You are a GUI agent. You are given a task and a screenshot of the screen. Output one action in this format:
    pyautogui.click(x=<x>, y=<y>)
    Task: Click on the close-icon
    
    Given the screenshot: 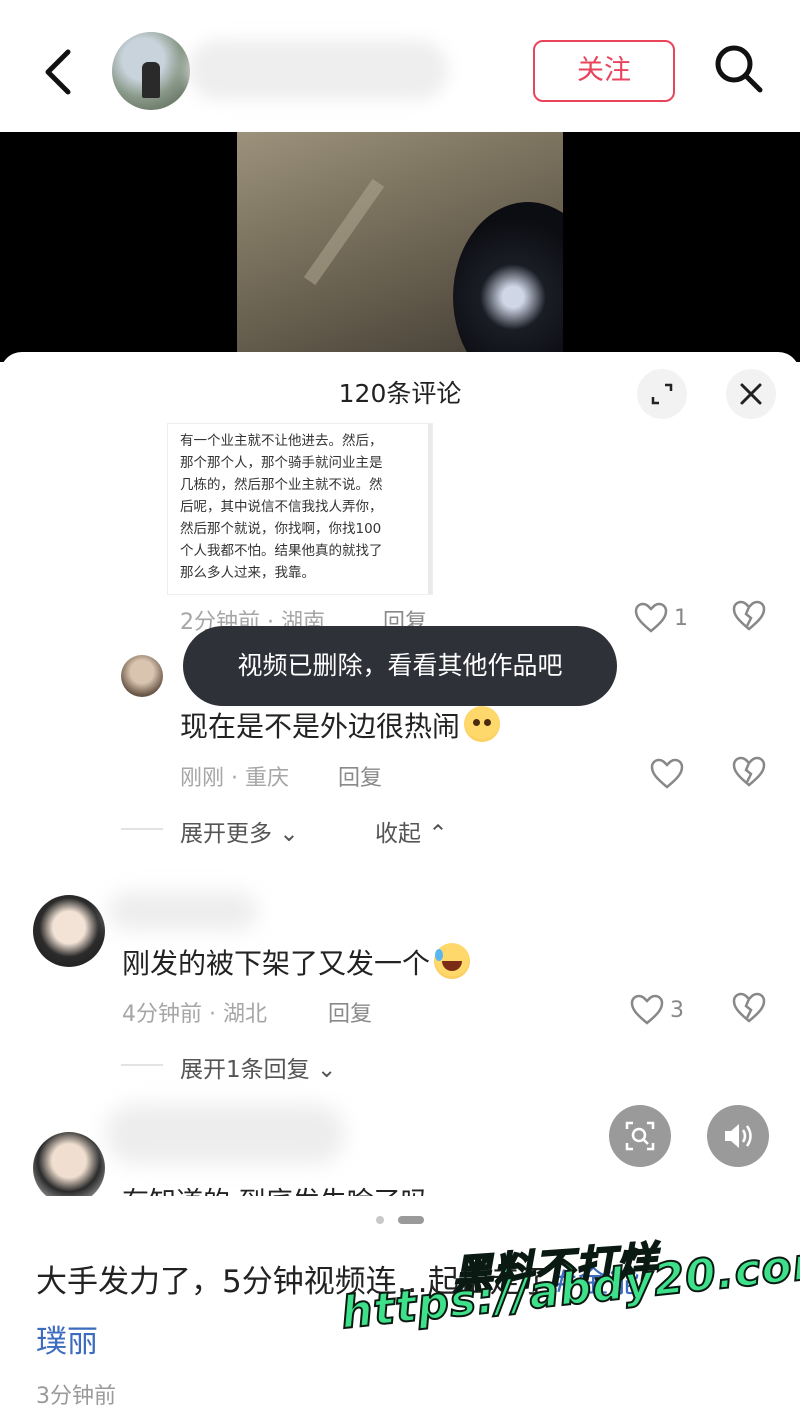 What is the action you would take?
    pyautogui.click(x=751, y=394)
    